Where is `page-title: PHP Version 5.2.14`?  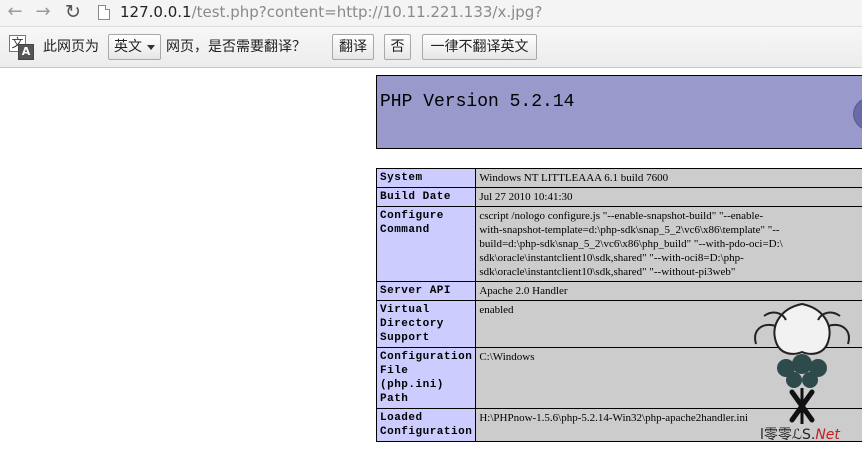 page-title: PHP Version 5.2.14 is located at coordinates (477, 102).